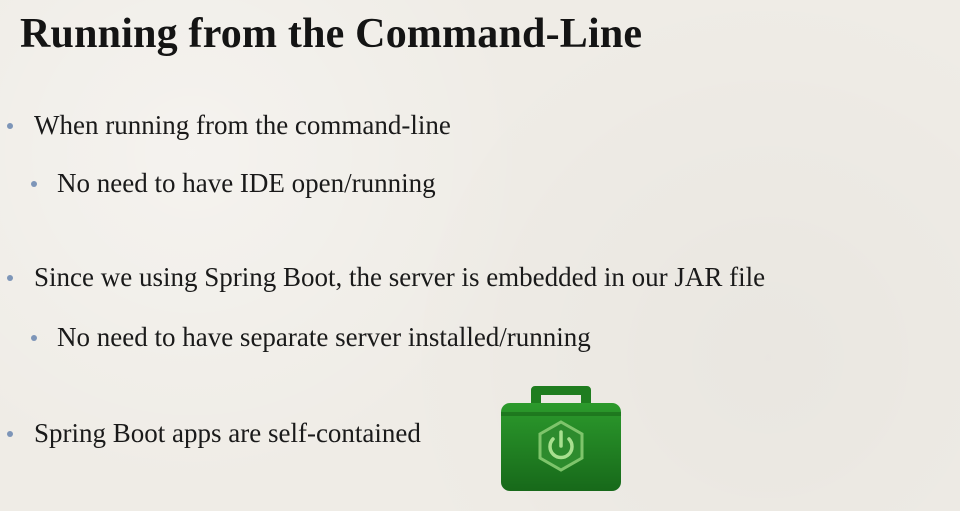 The height and width of the screenshot is (511, 960). I want to click on spring-boot-toolbox-icon, so click(561, 439).